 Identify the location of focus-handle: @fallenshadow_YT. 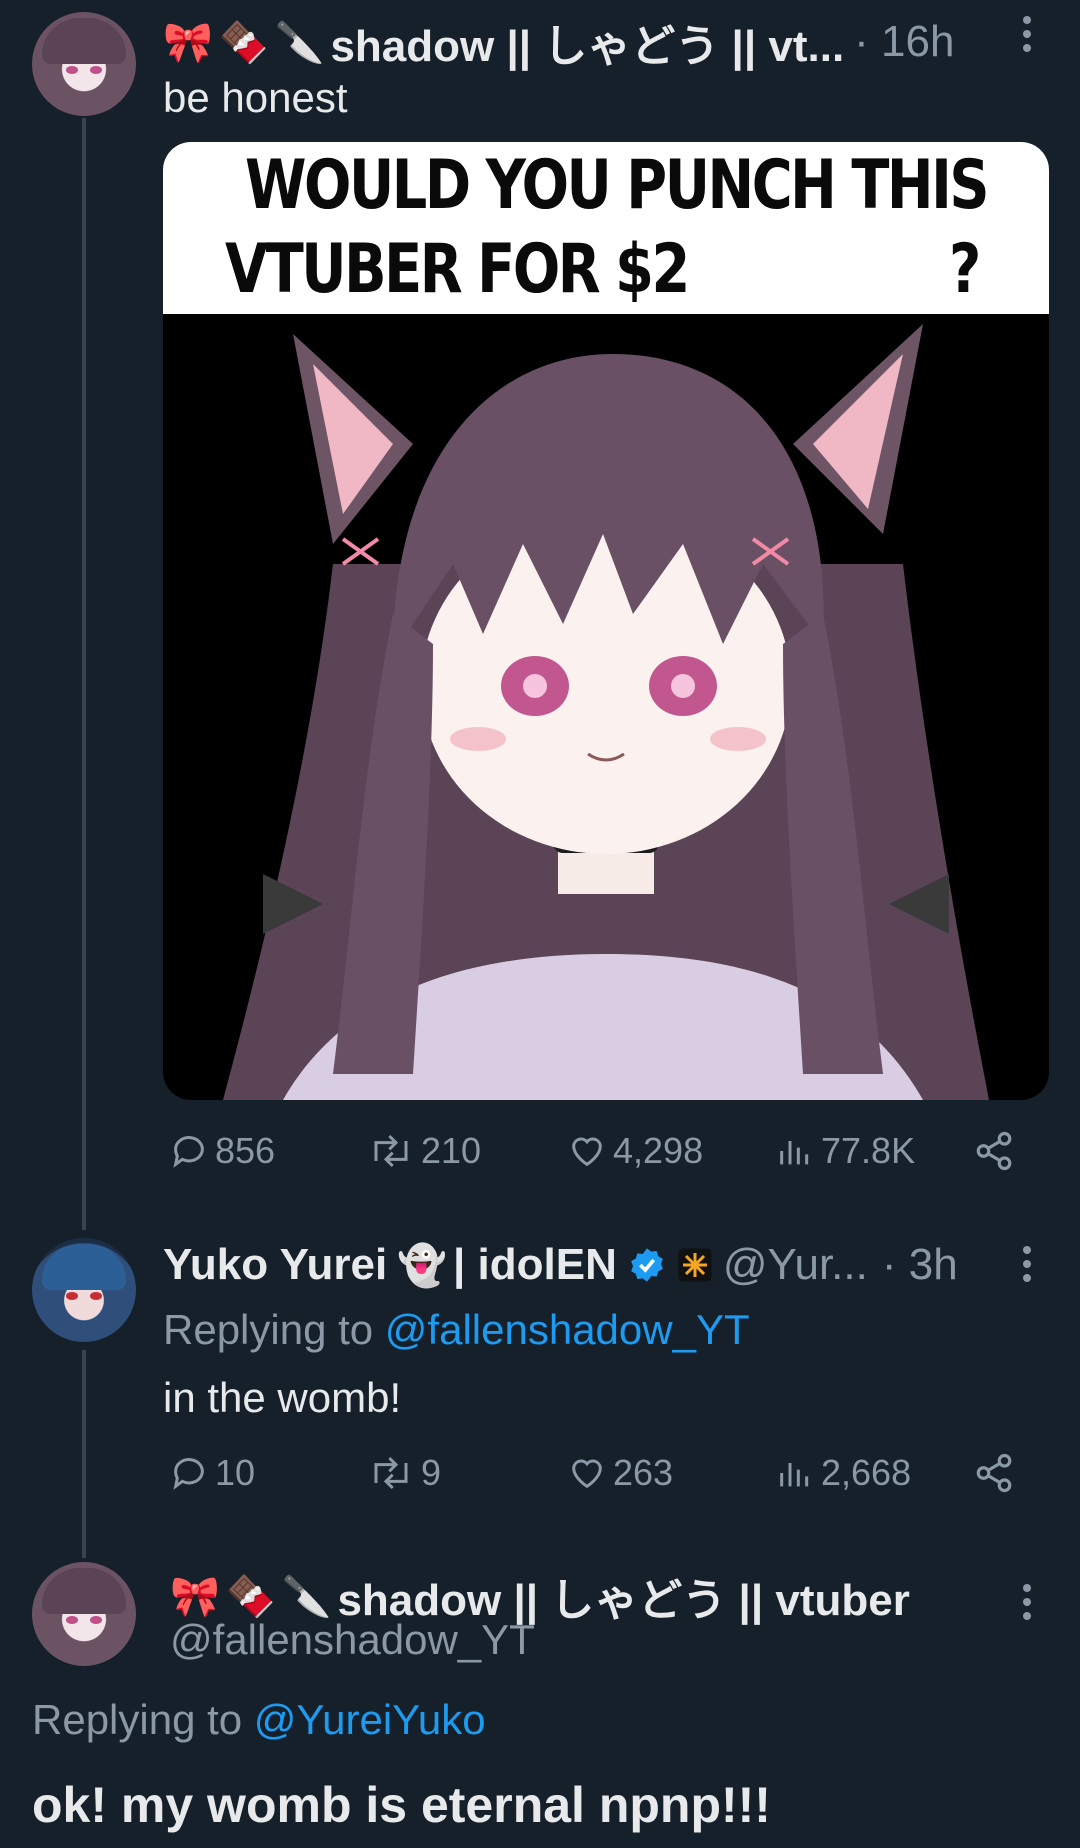
(352, 1640).